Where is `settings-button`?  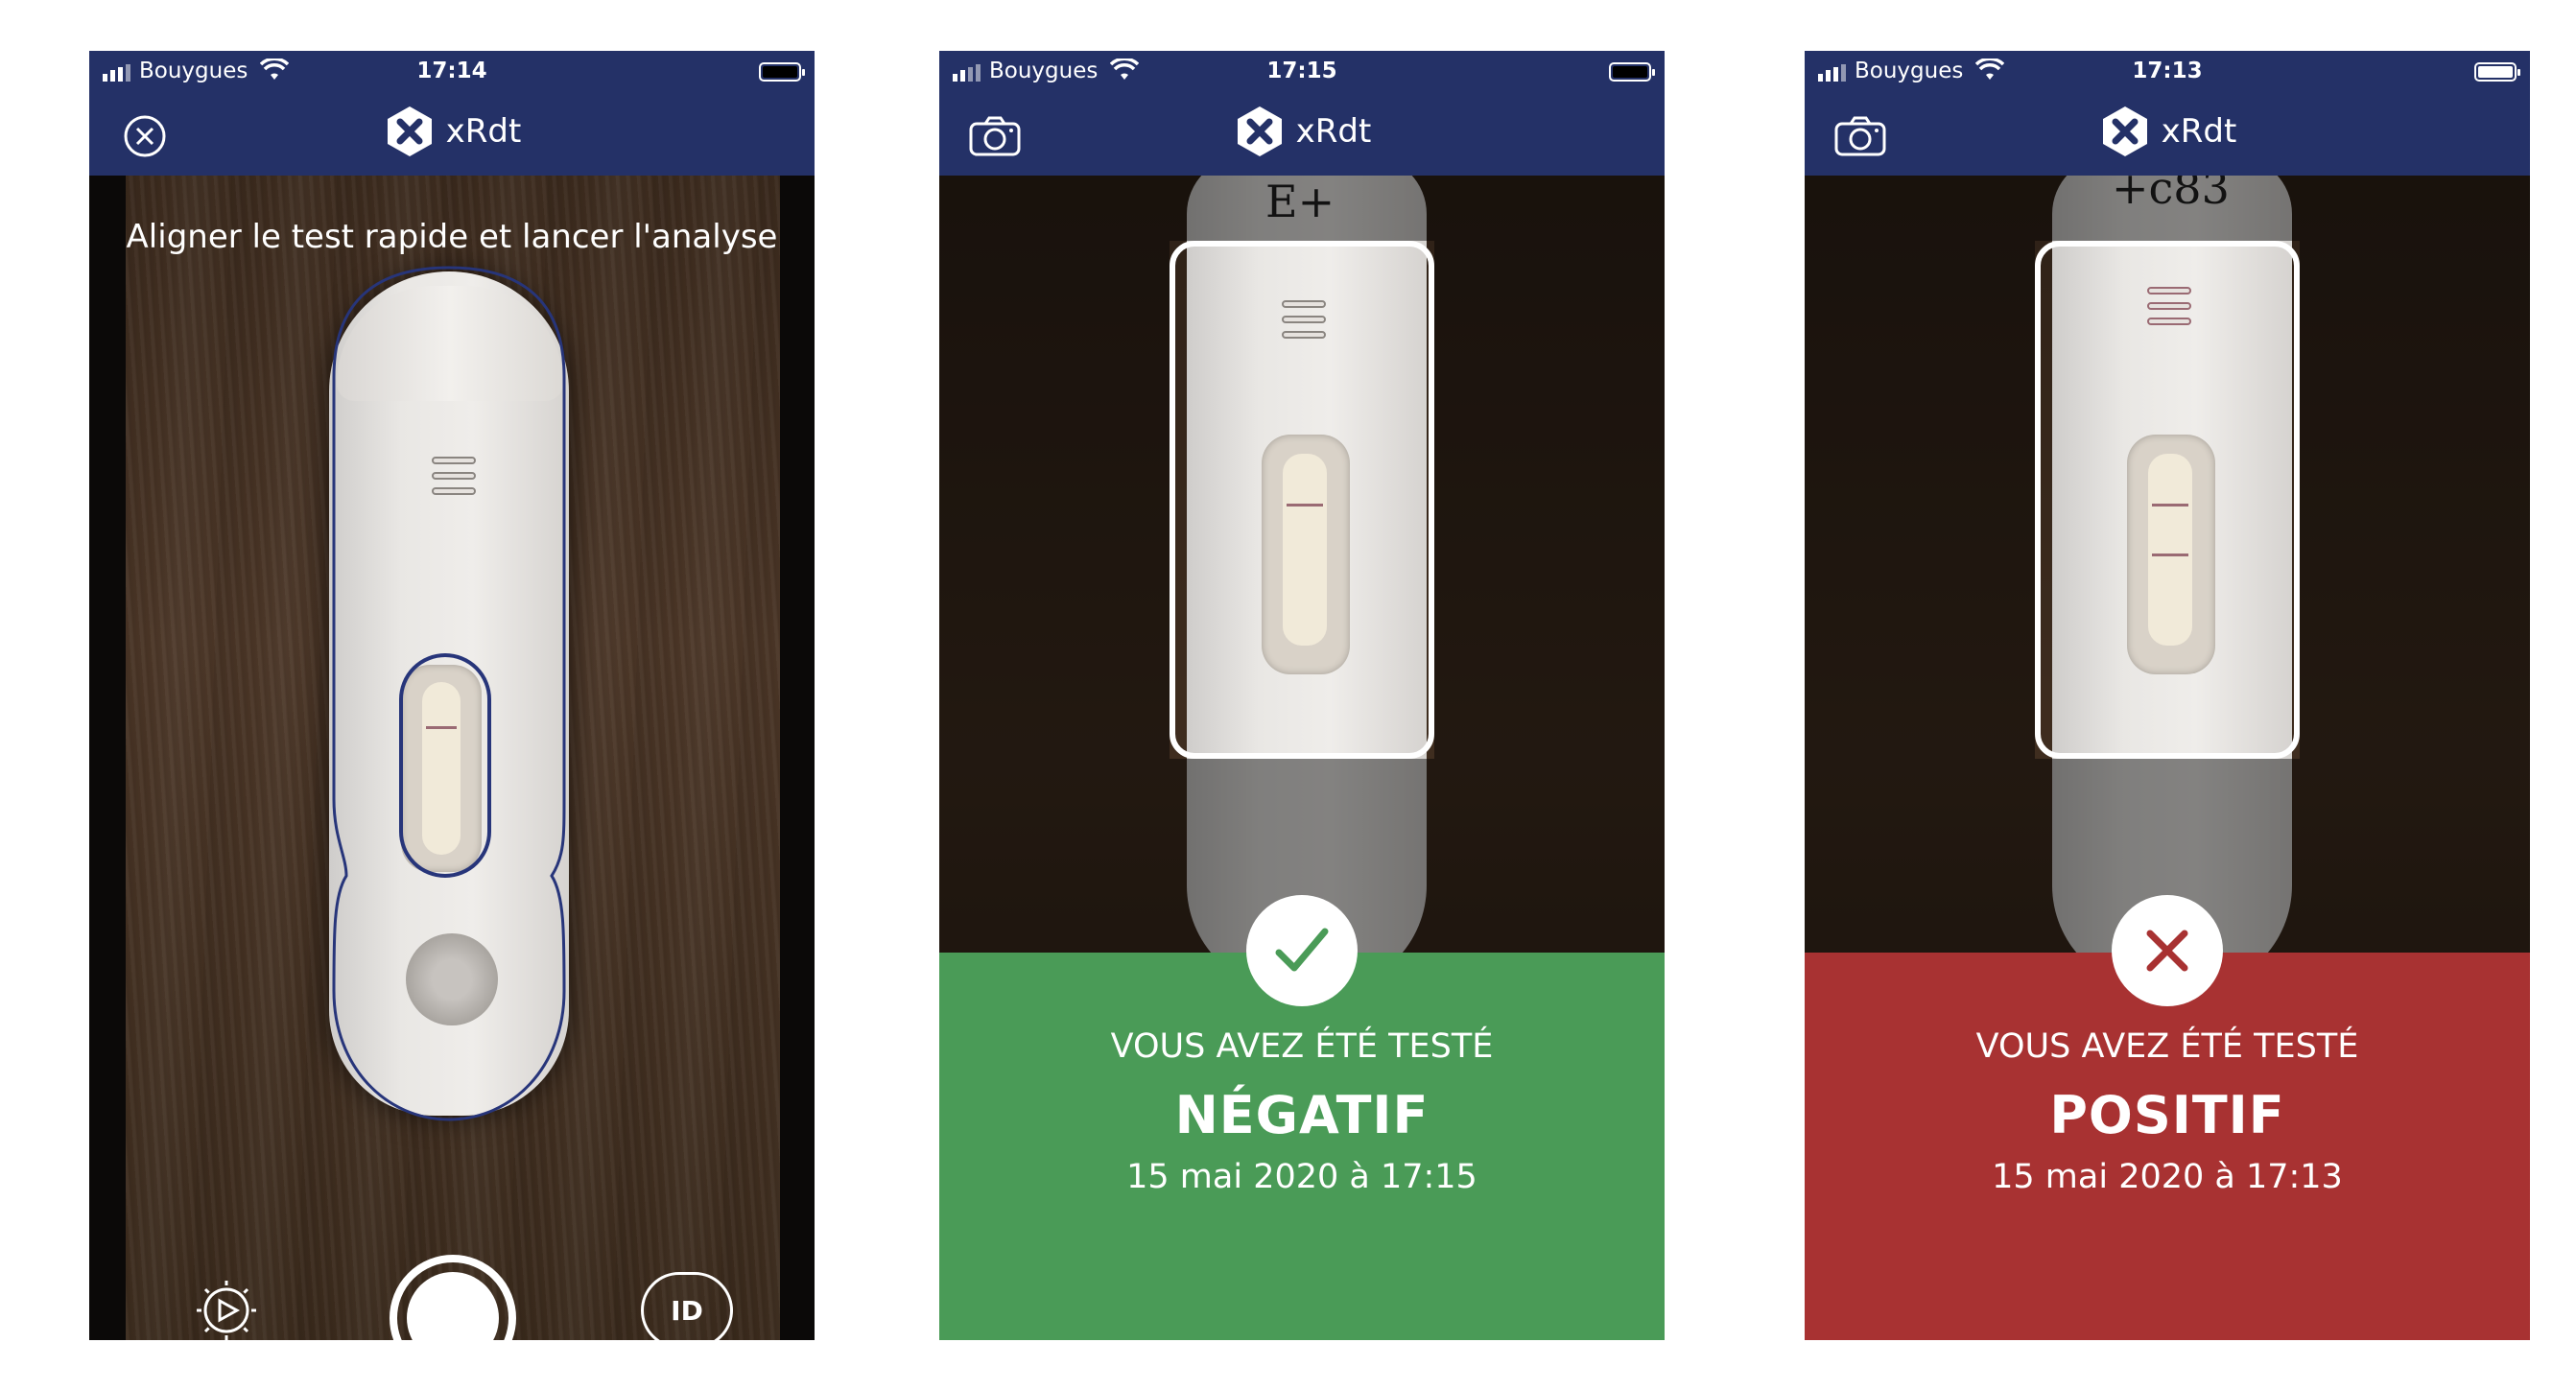
settings-button is located at coordinates (227, 1308).